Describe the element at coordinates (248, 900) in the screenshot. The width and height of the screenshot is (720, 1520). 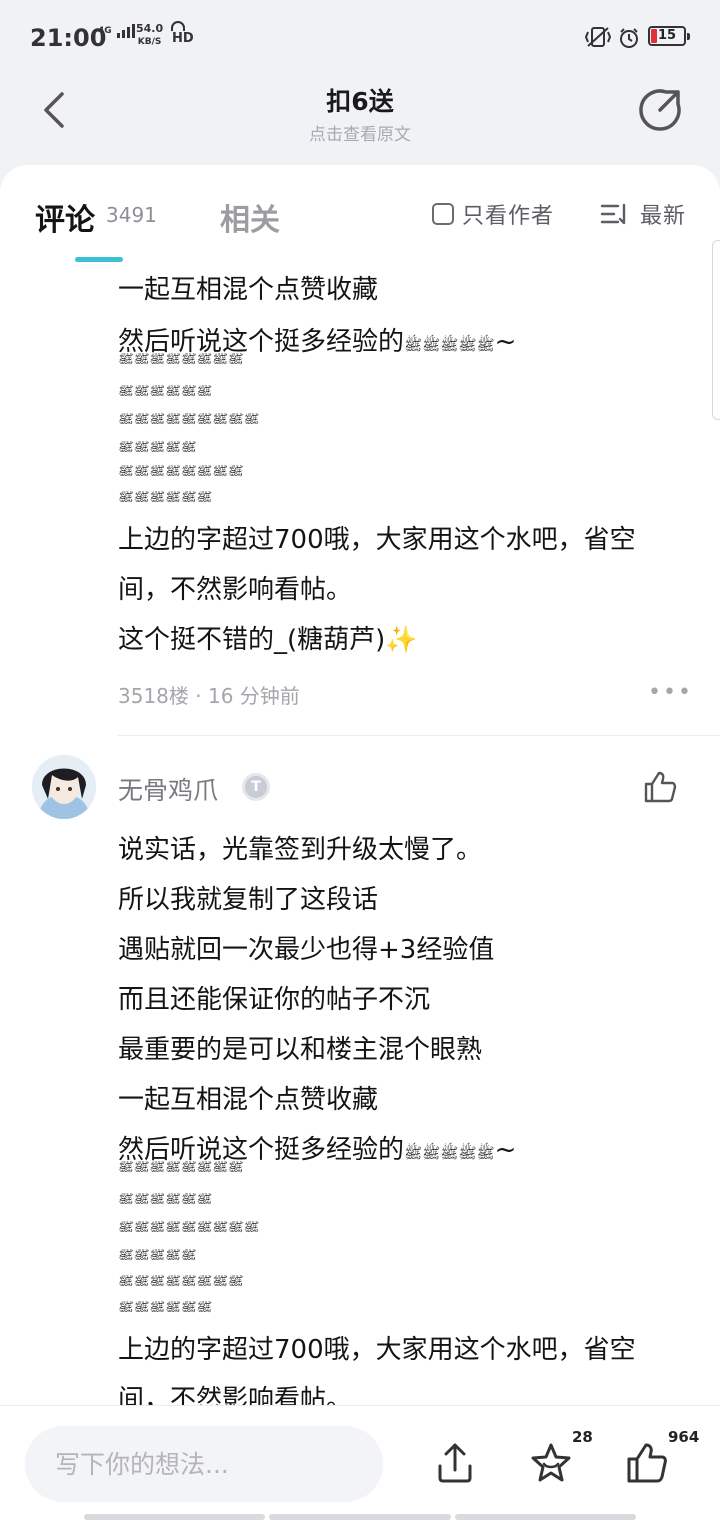
I see `comment-text-line: 所以我就复制了这段话` at that location.